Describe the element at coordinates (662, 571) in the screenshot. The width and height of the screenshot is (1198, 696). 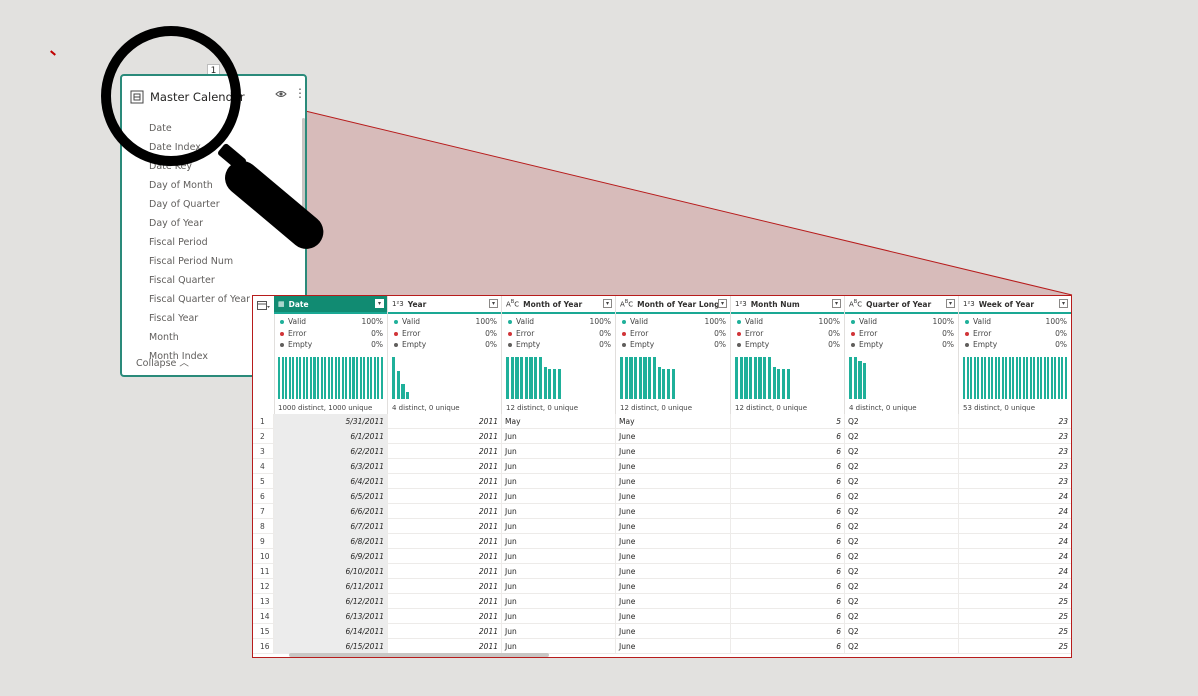
I see `table-row: 11 6/10/2011 2011 Jun June 6 Q2 24` at that location.